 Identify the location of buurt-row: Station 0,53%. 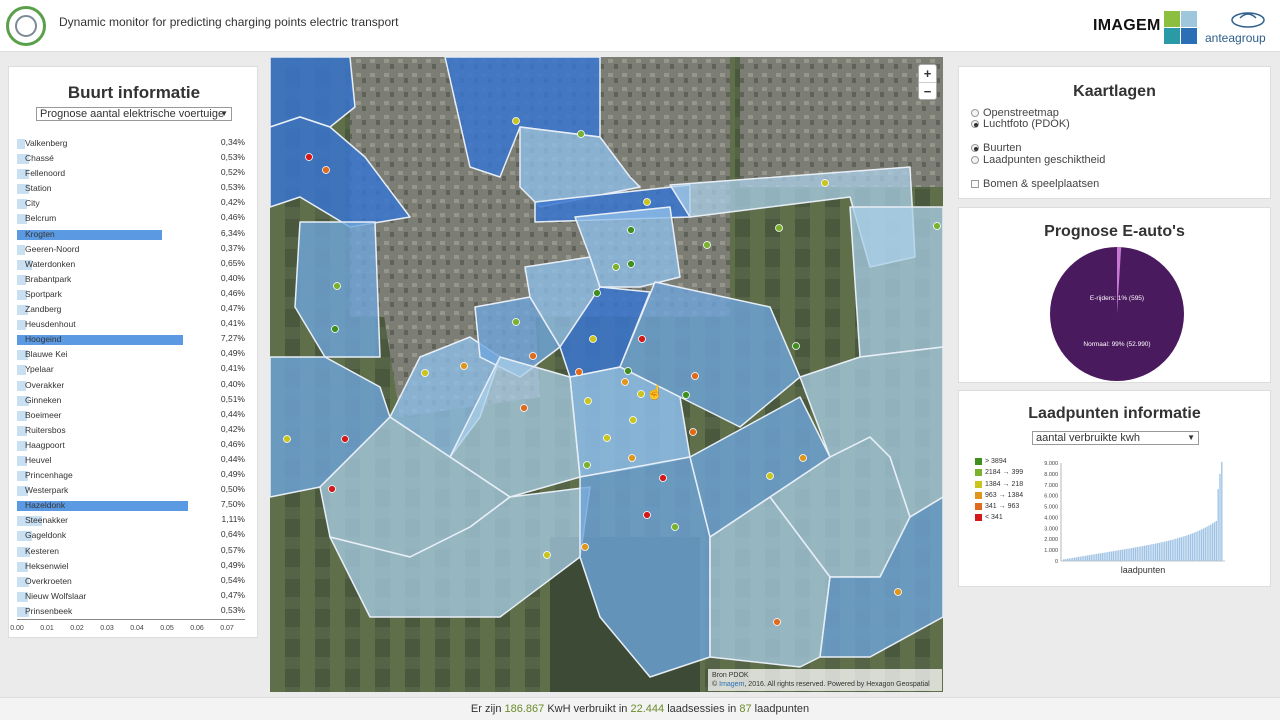
(131, 189).